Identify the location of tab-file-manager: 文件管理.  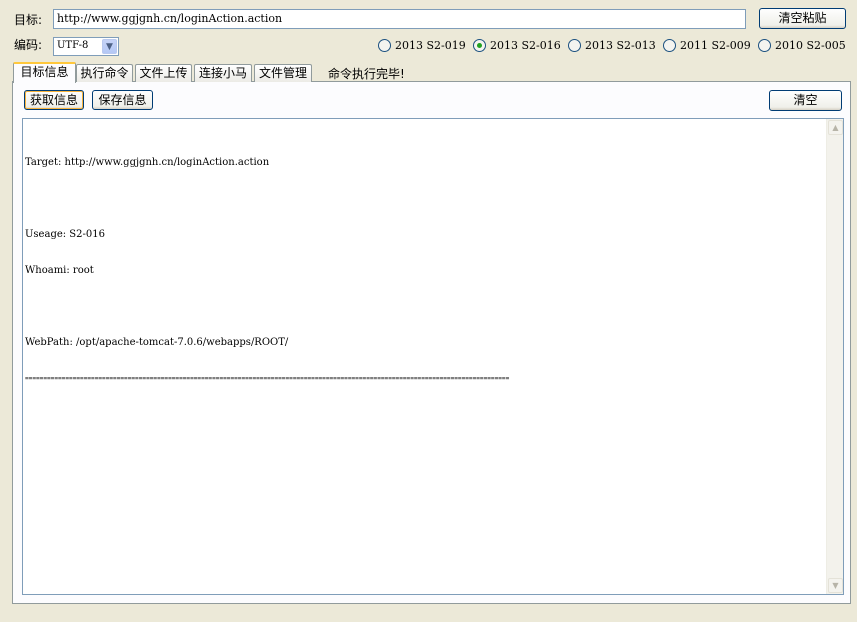
(283, 73).